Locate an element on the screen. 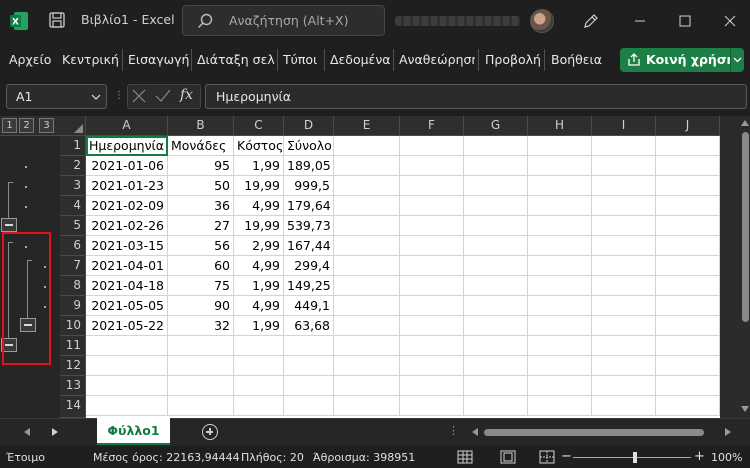 The width and height of the screenshot is (750, 468). minimize-icon is located at coordinates (640, 21).